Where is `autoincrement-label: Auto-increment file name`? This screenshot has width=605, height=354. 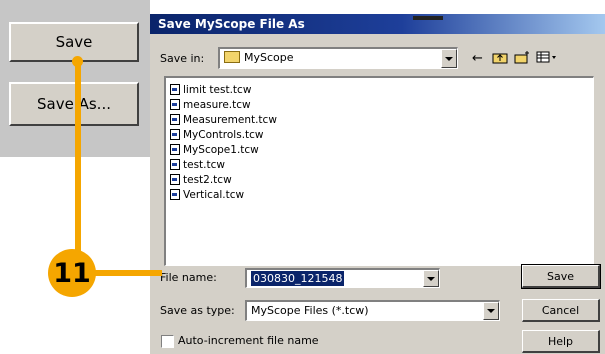
autoincrement-label: Auto-increment file name is located at coordinates (248, 340).